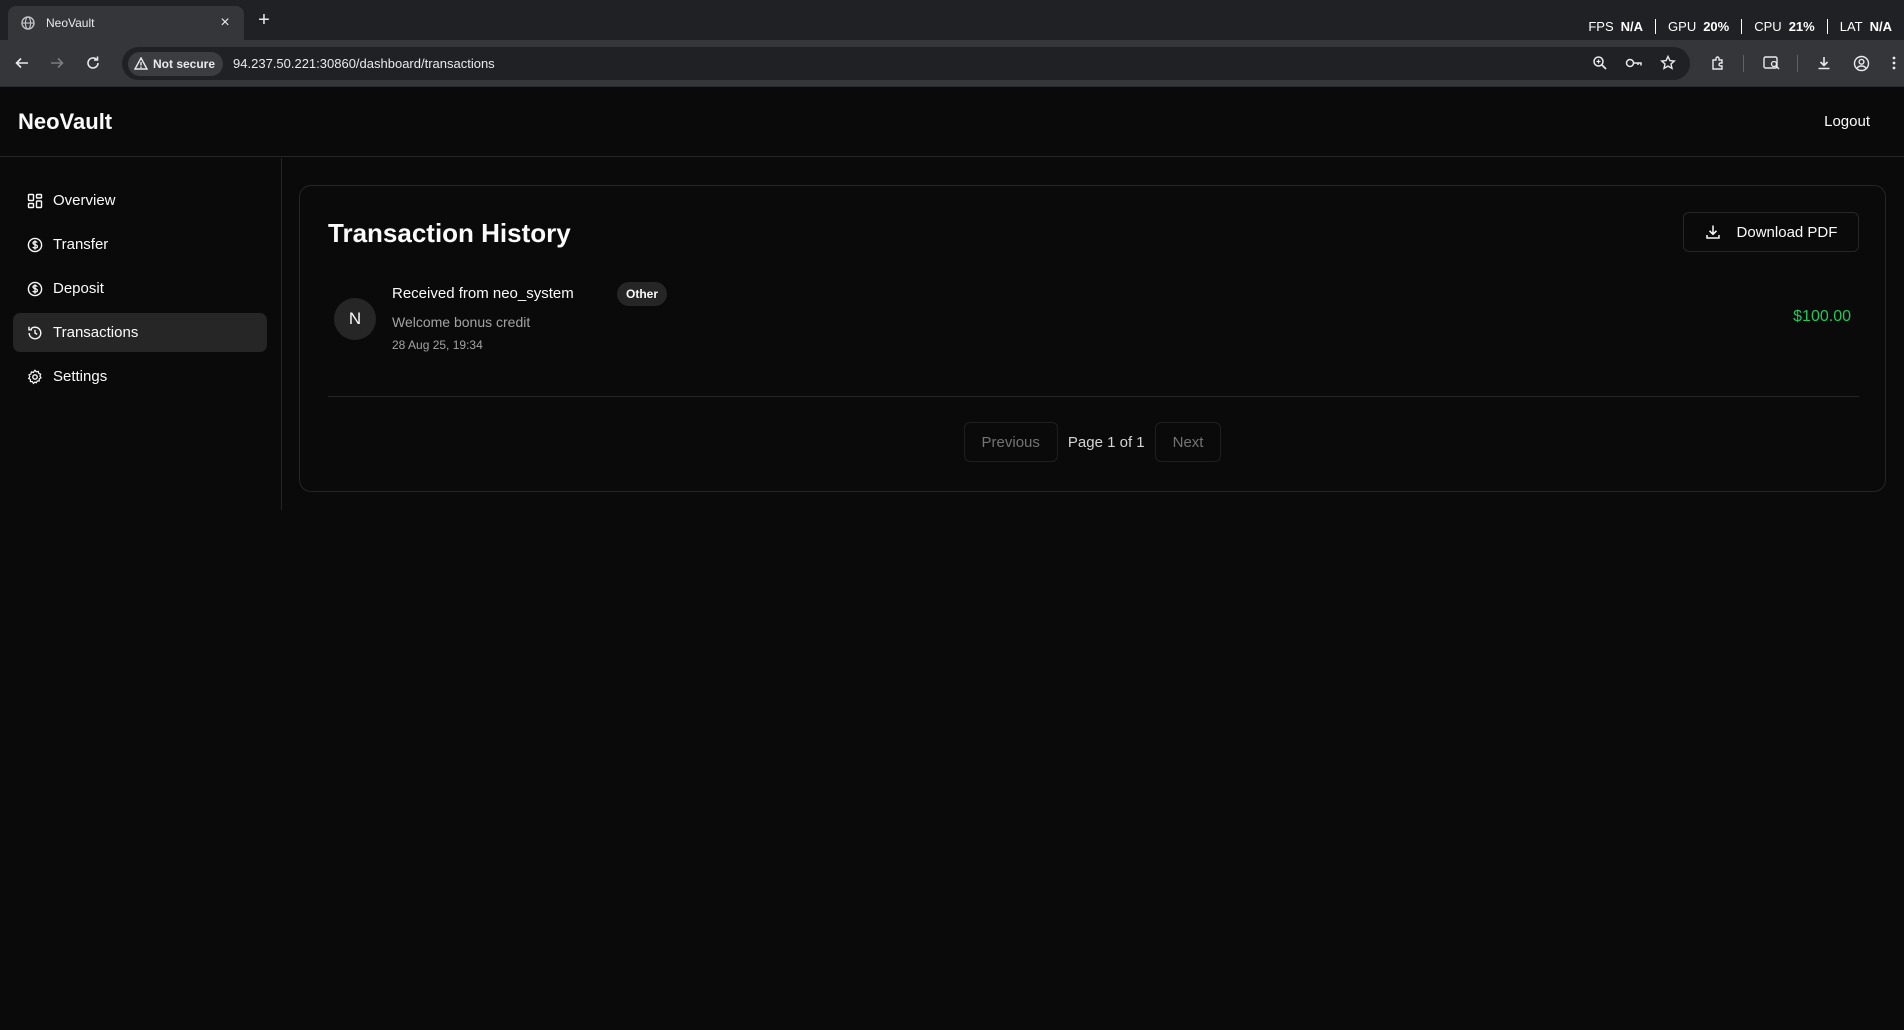 The height and width of the screenshot is (1030, 1904). Describe the element at coordinates (1010, 442) in the screenshot. I see `previous-page-button: Previous` at that location.